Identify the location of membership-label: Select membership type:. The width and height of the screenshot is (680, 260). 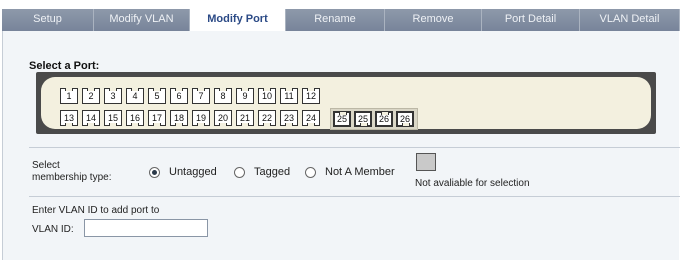
(71, 172).